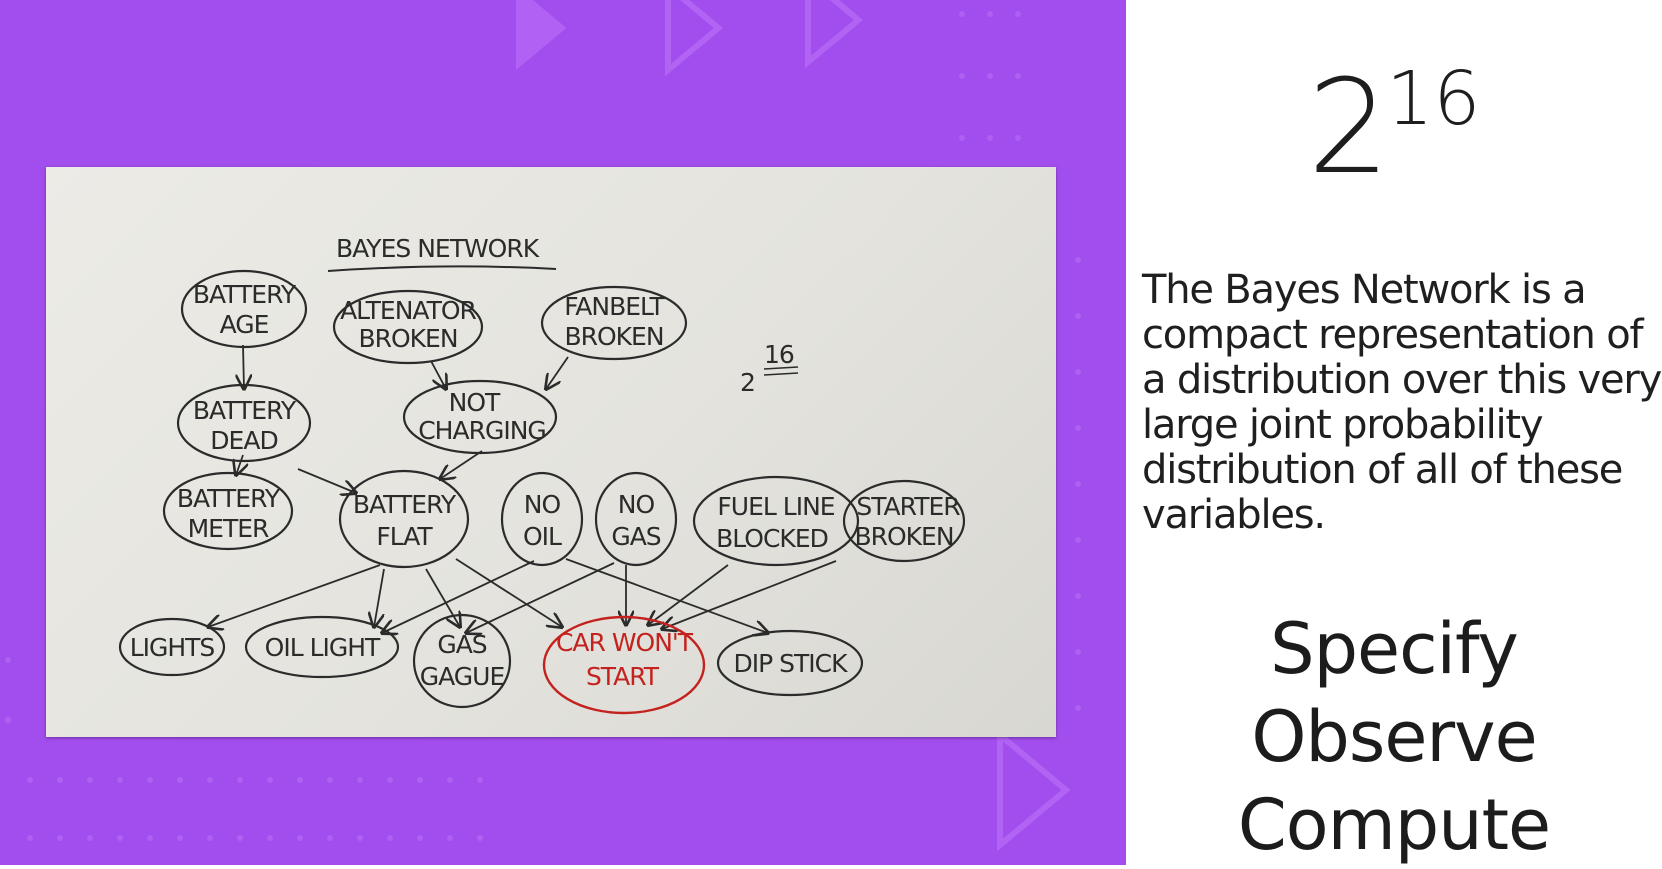 The width and height of the screenshot is (1662, 869). Describe the element at coordinates (557, 372) in the screenshot. I see `edge-fanbelt-to-not-charging` at that location.